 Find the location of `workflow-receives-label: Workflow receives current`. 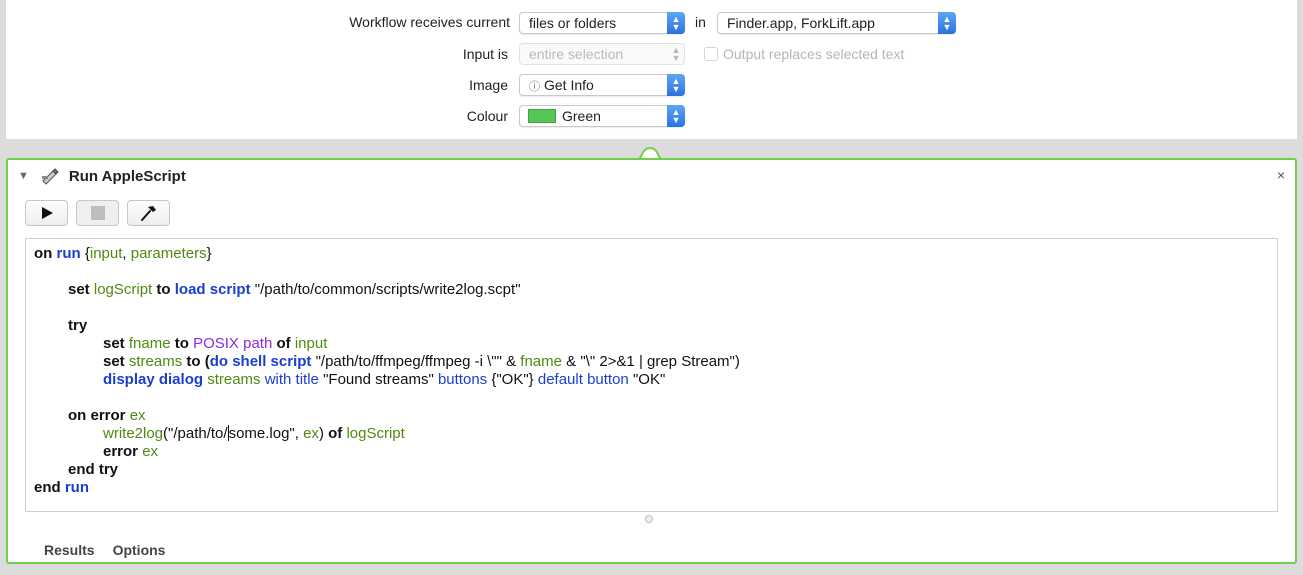

workflow-receives-label: Workflow receives current is located at coordinates (429, 22).